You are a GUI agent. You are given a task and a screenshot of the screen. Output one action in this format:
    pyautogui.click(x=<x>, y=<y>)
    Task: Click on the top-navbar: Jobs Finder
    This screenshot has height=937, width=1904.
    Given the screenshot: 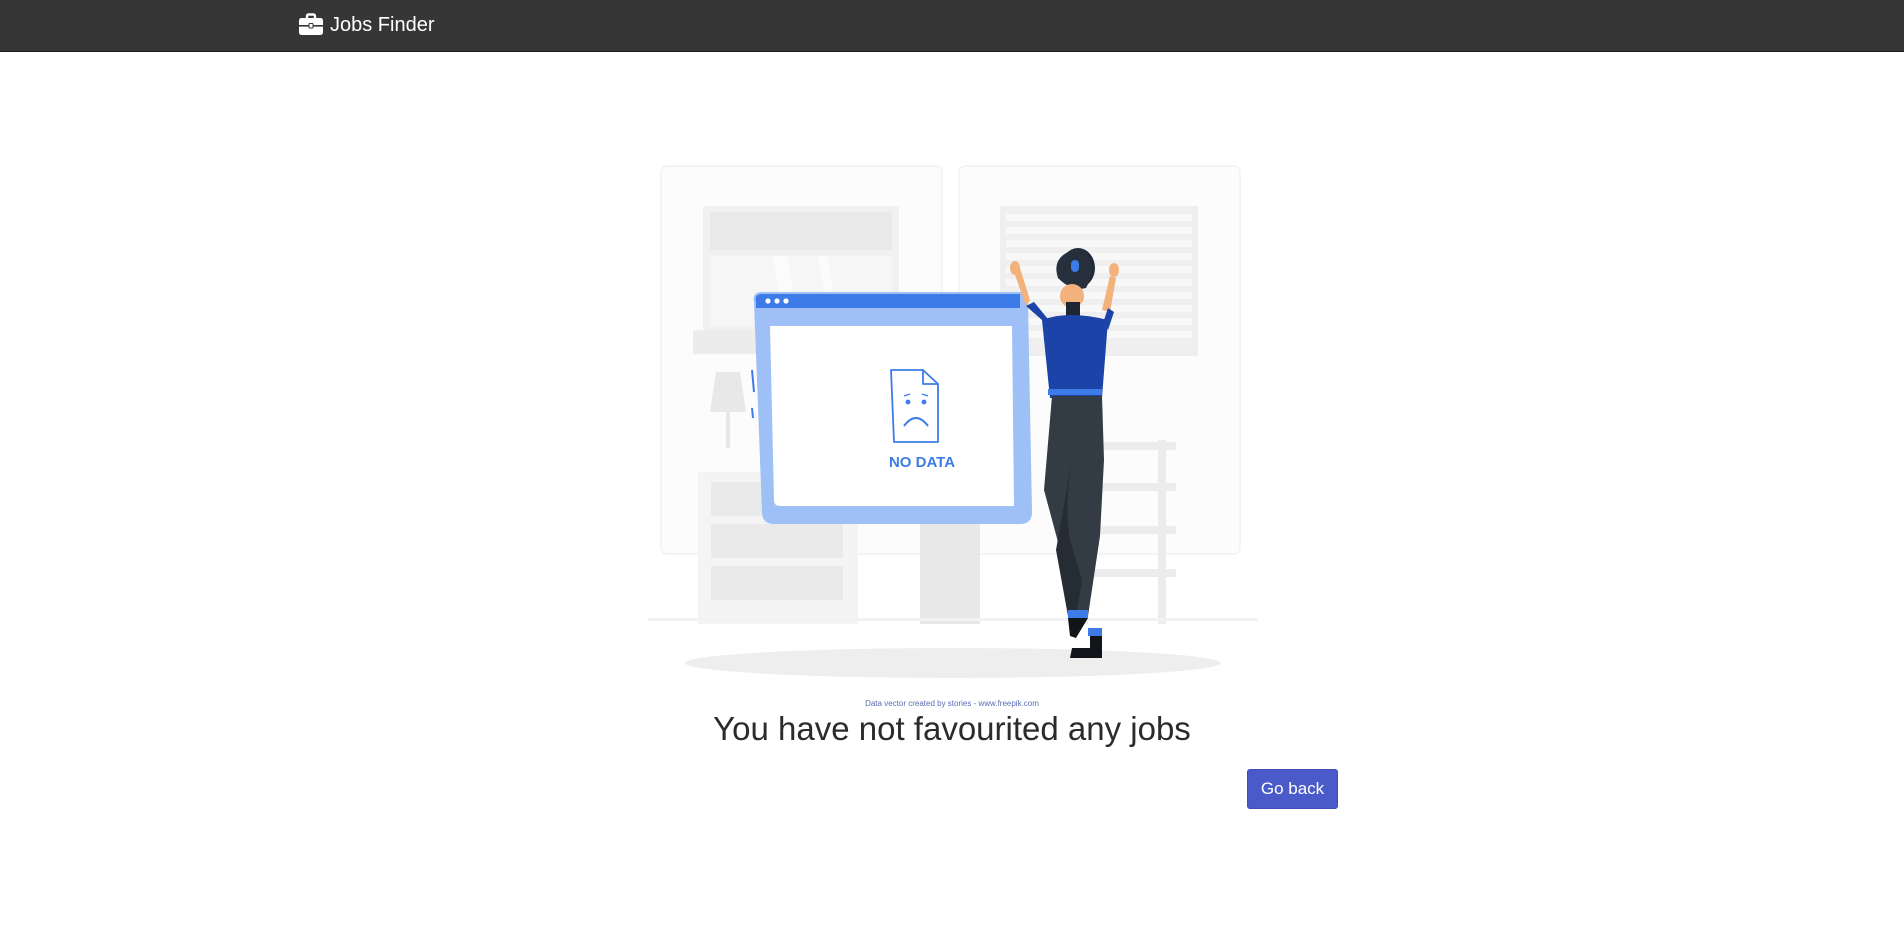 What is the action you would take?
    pyautogui.click(x=952, y=26)
    